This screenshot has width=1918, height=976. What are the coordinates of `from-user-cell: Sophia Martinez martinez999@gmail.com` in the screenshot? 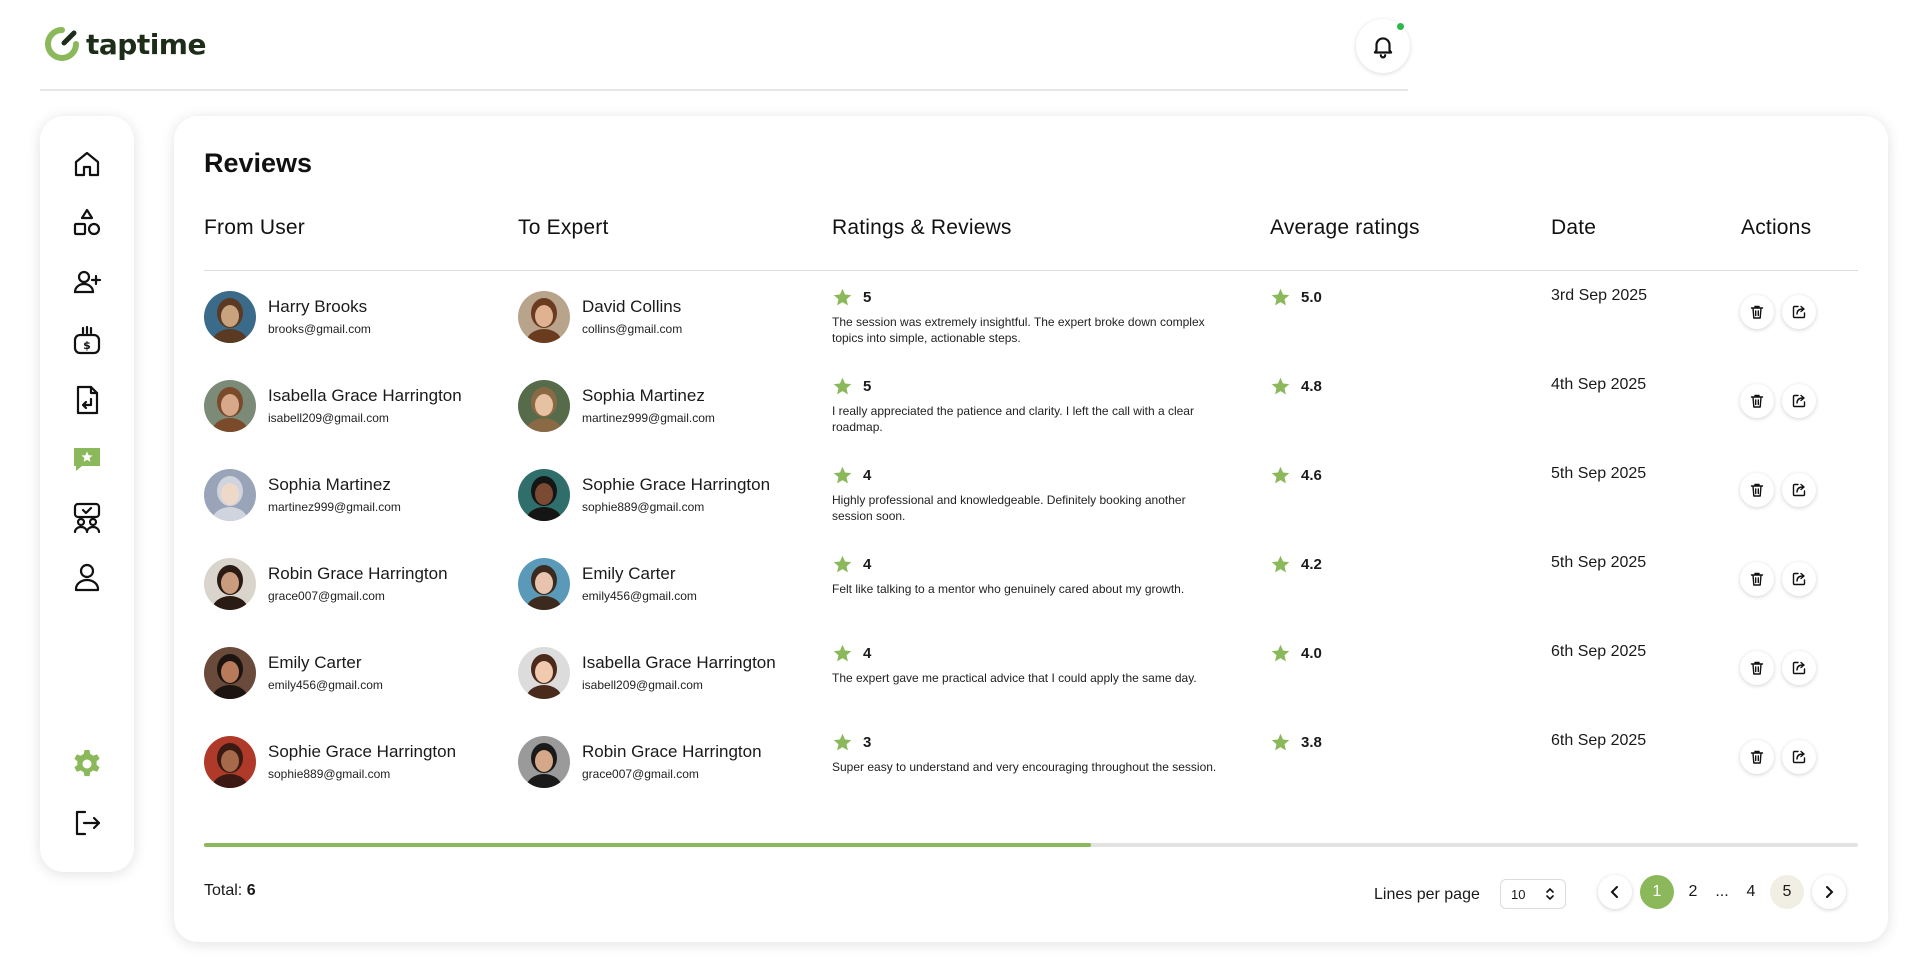 It's located at (302, 495).